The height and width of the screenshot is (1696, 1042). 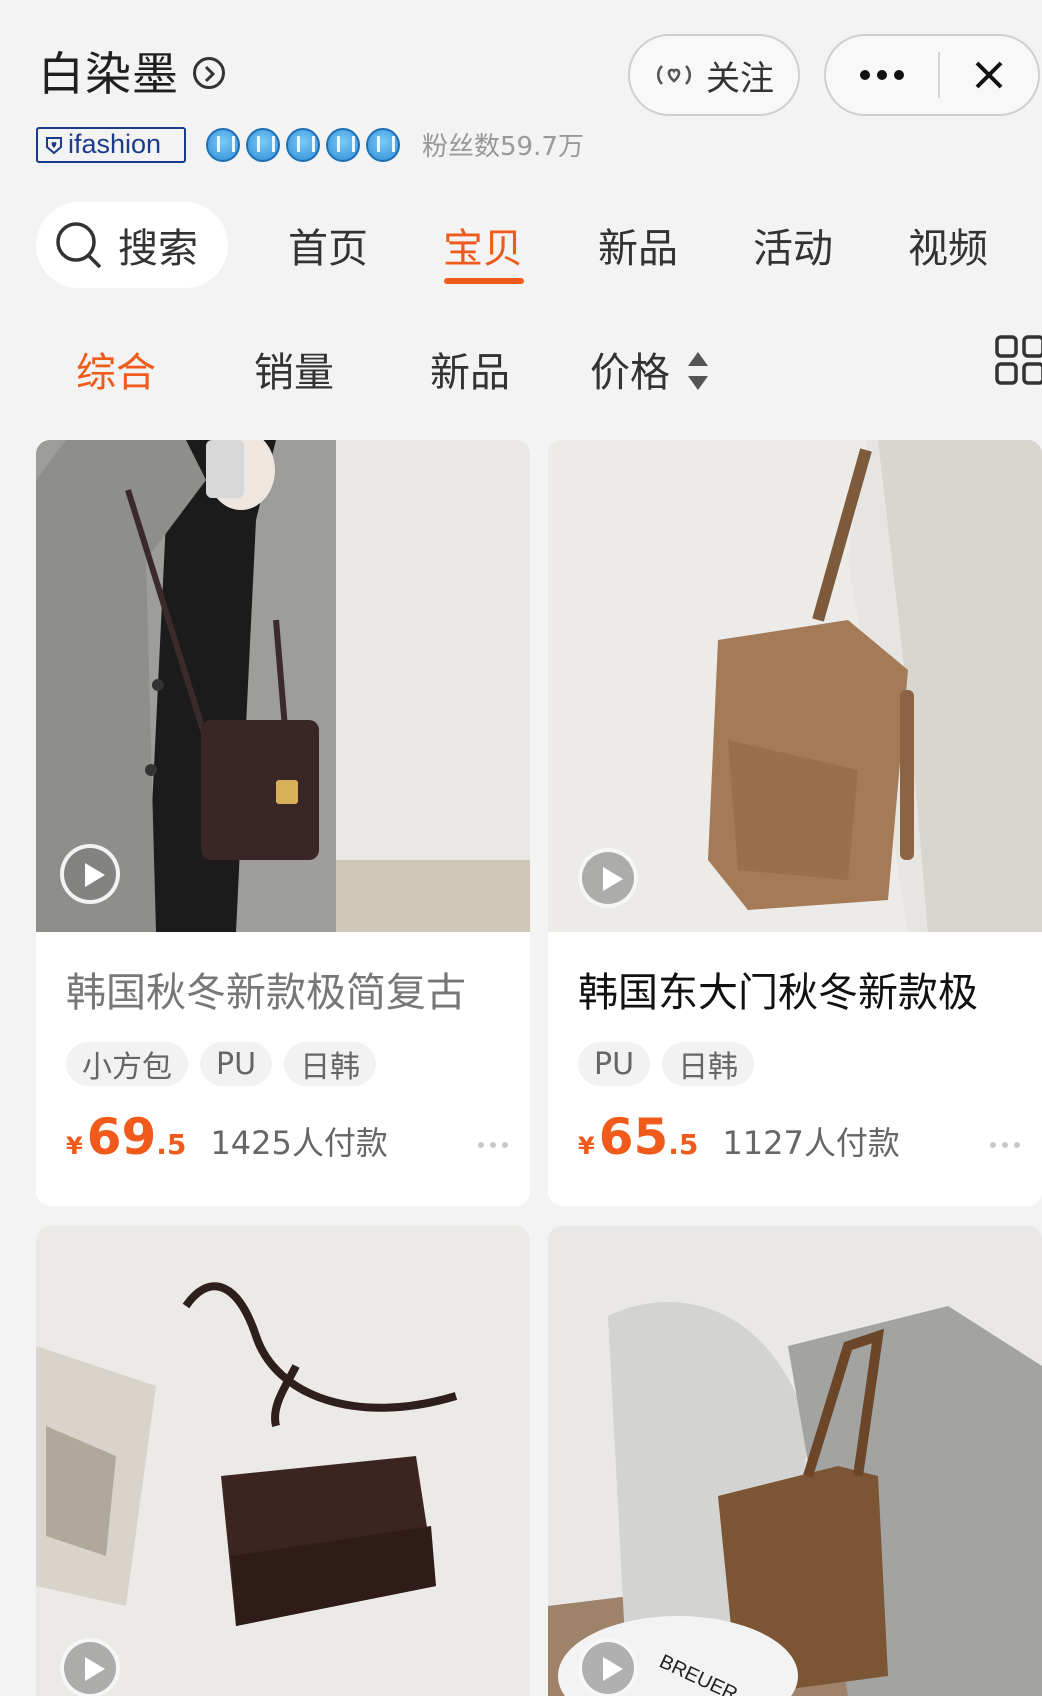 I want to click on sort-bar: 综合 销量 新品 价格, so click(x=521, y=367).